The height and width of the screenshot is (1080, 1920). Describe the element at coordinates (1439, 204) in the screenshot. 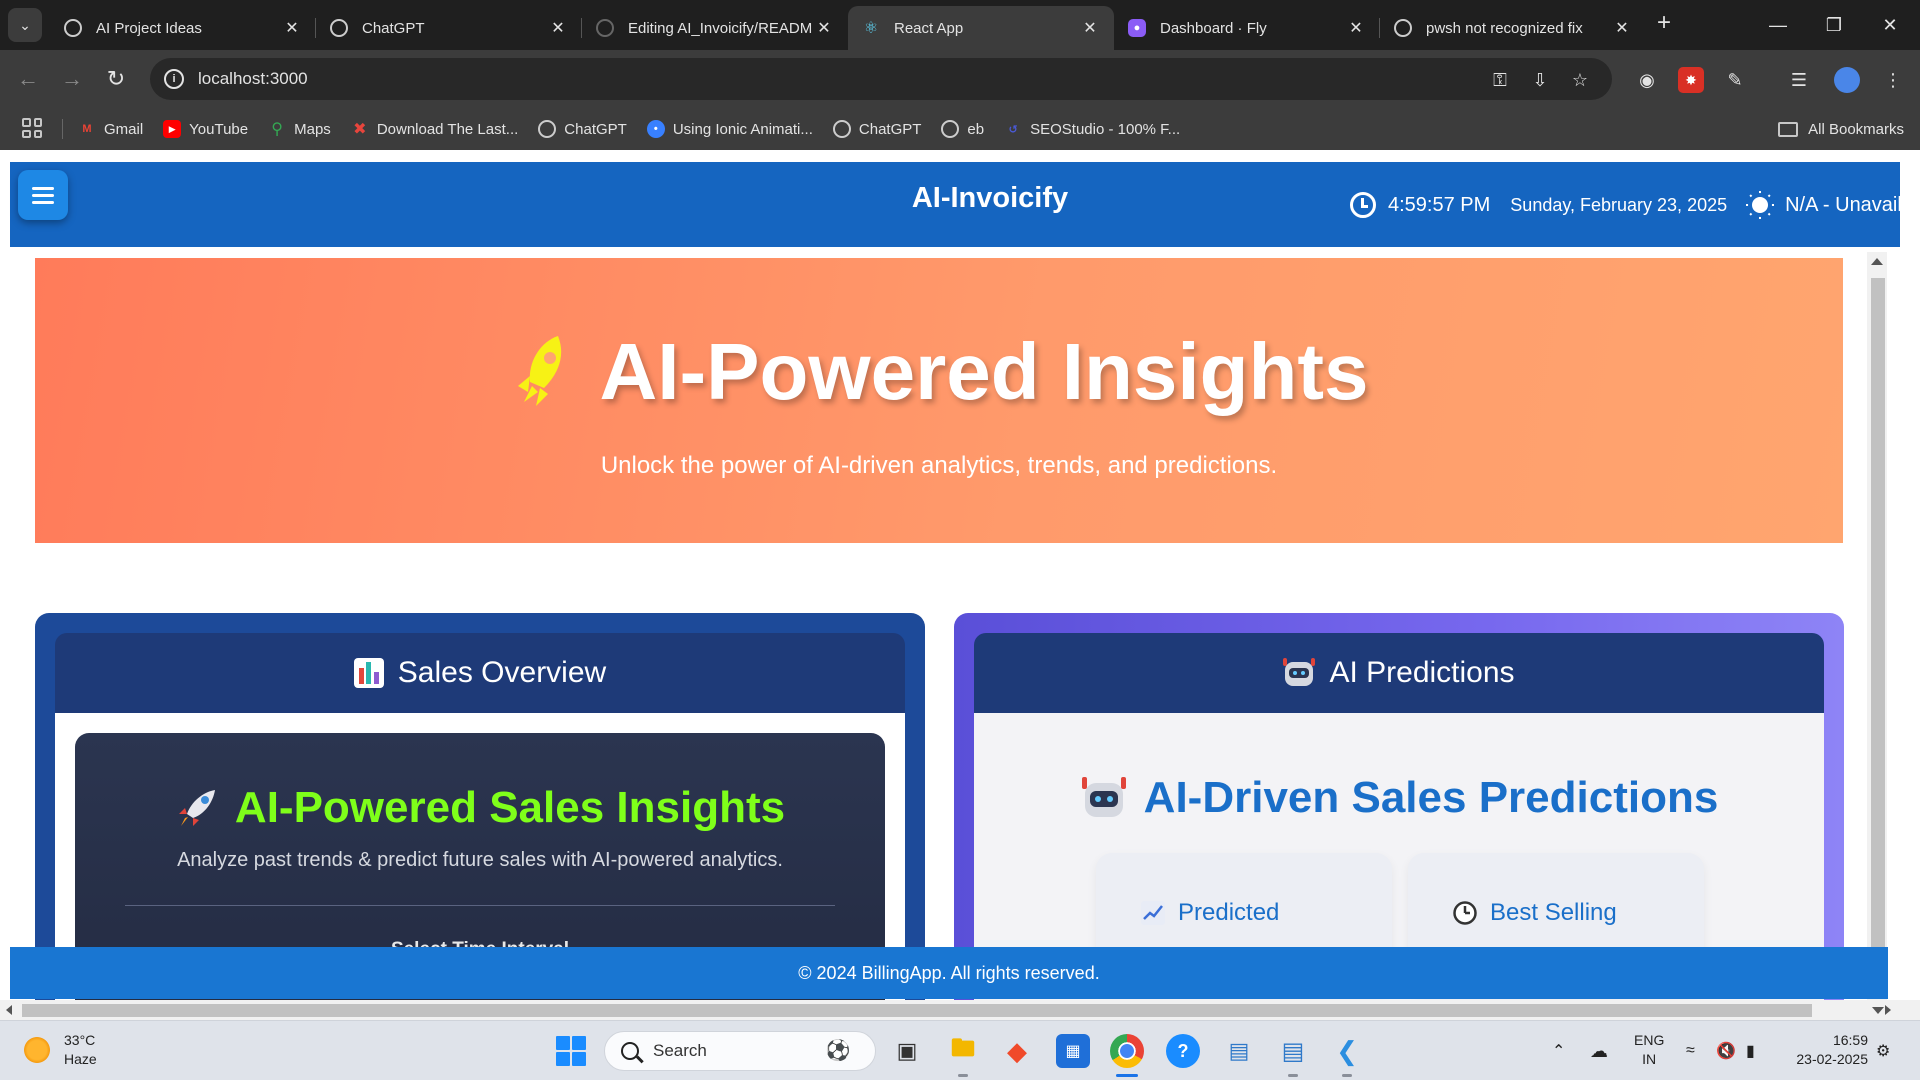

I see `current-time: 4:59:57 PM` at that location.